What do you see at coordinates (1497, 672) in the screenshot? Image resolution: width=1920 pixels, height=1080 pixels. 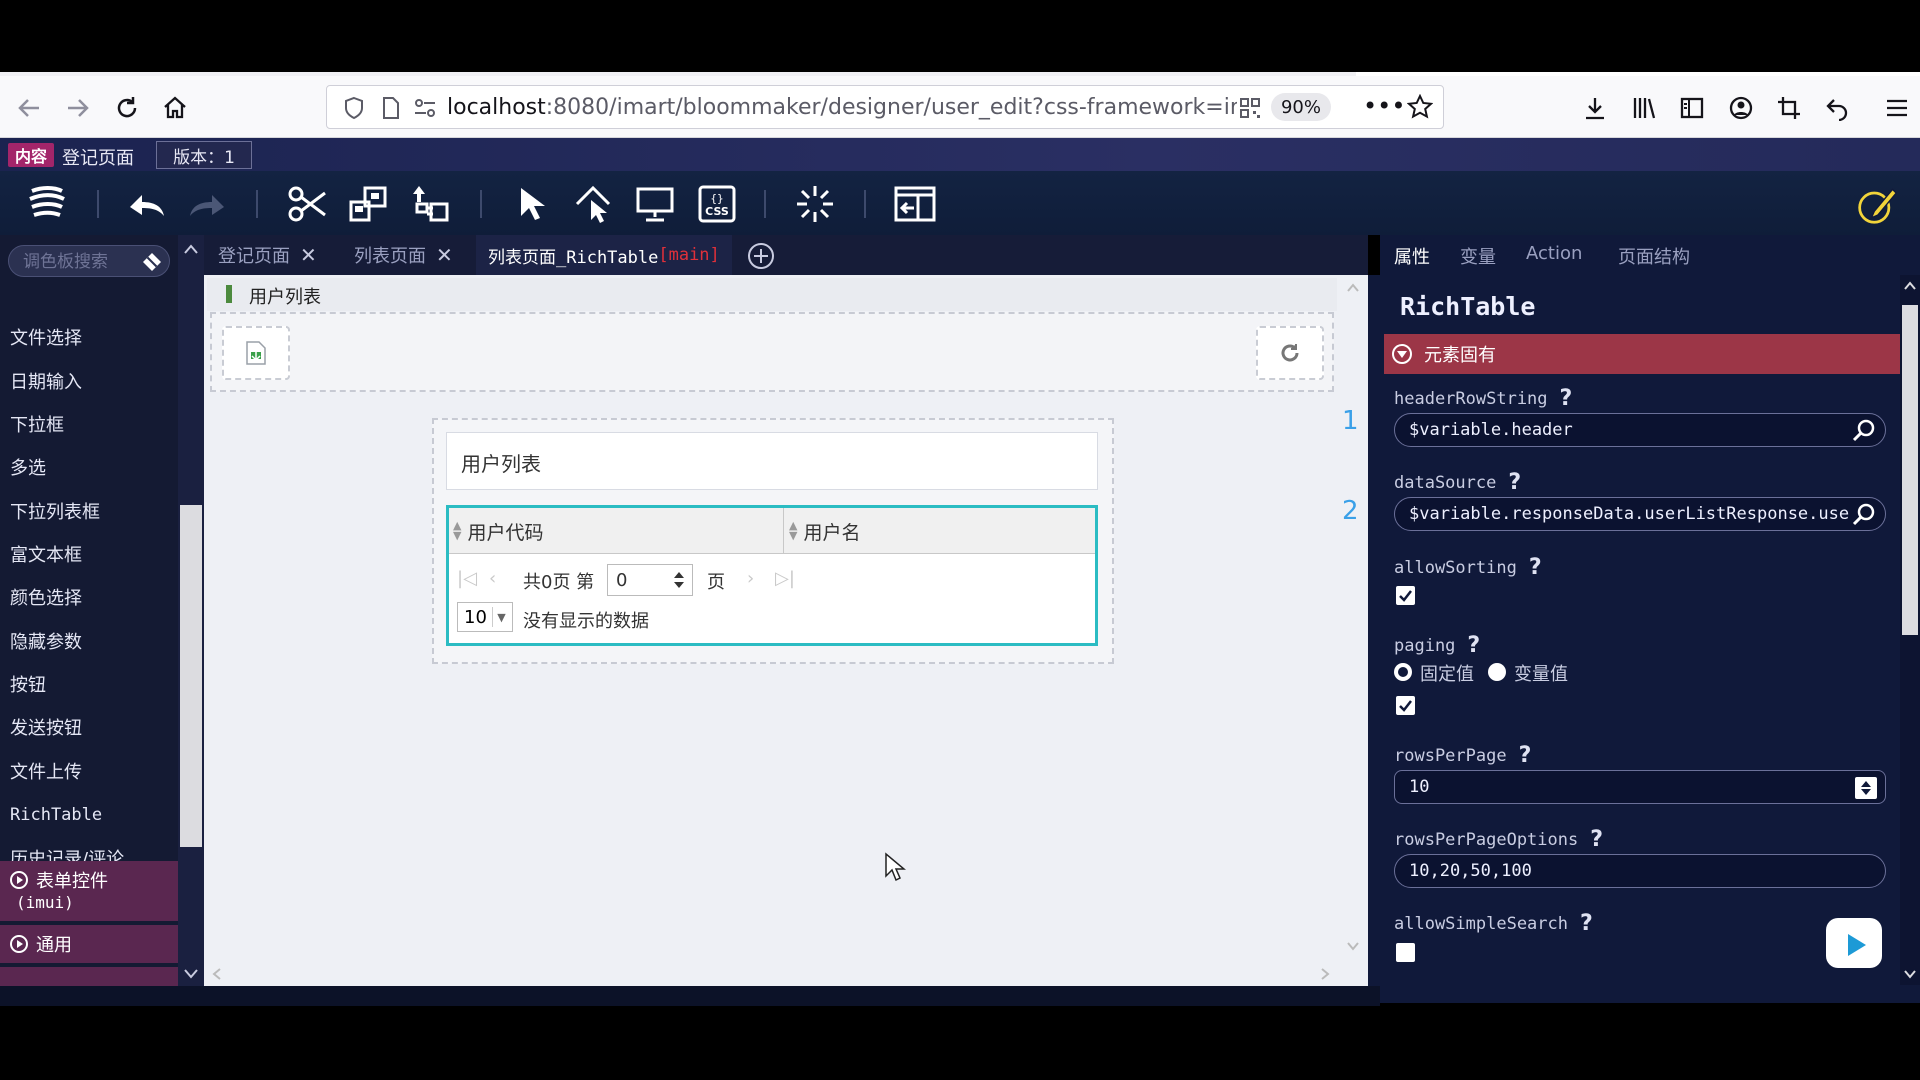 I see `paging-variable-radio` at bounding box center [1497, 672].